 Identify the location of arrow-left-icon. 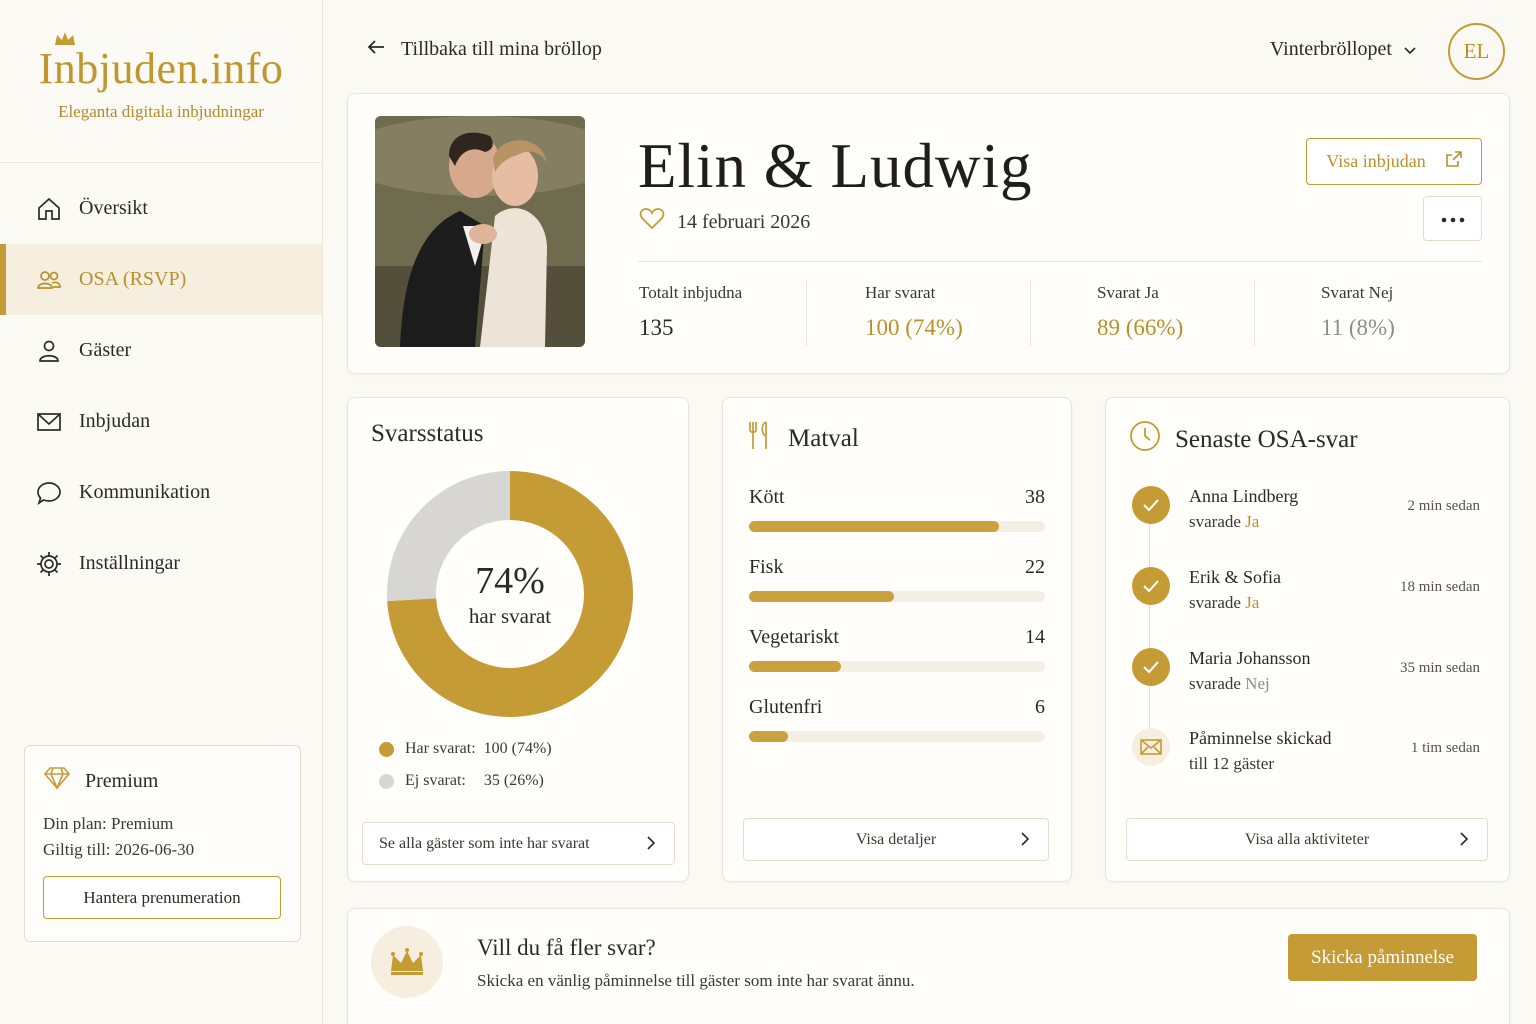
(376, 49).